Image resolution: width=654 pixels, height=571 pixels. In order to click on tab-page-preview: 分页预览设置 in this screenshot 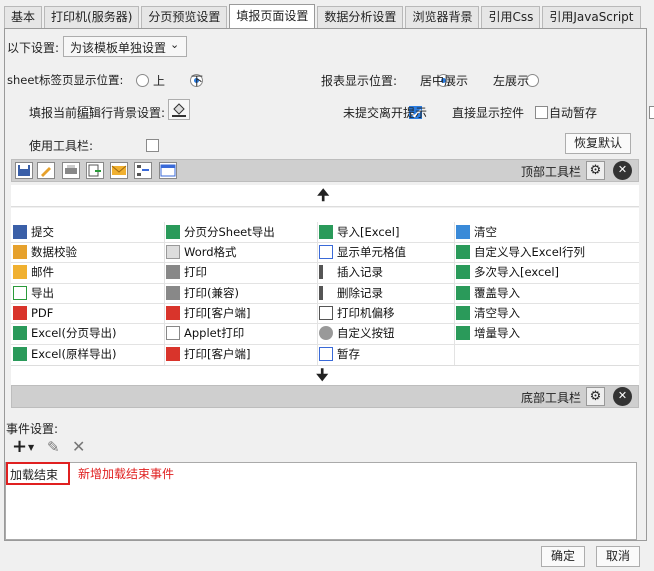, I will do `click(184, 17)`.